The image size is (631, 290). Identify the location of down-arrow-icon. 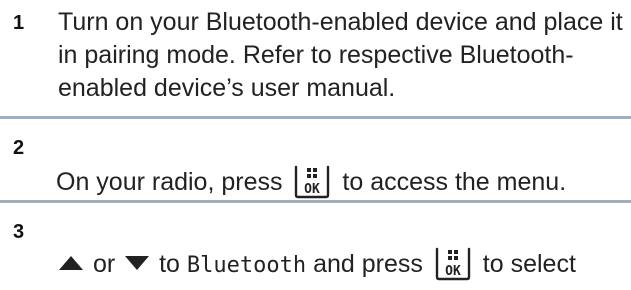
(137, 263).